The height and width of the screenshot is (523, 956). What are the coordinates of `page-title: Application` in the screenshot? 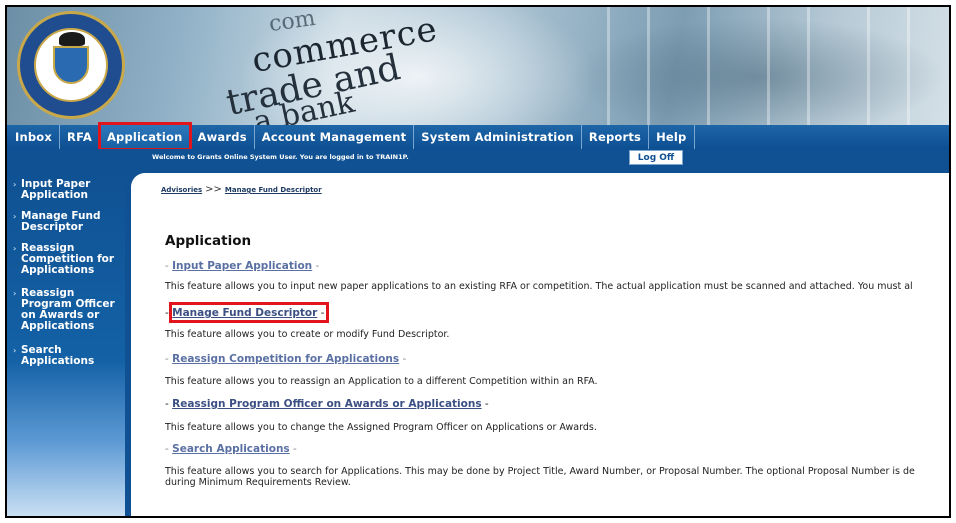 It's located at (208, 241).